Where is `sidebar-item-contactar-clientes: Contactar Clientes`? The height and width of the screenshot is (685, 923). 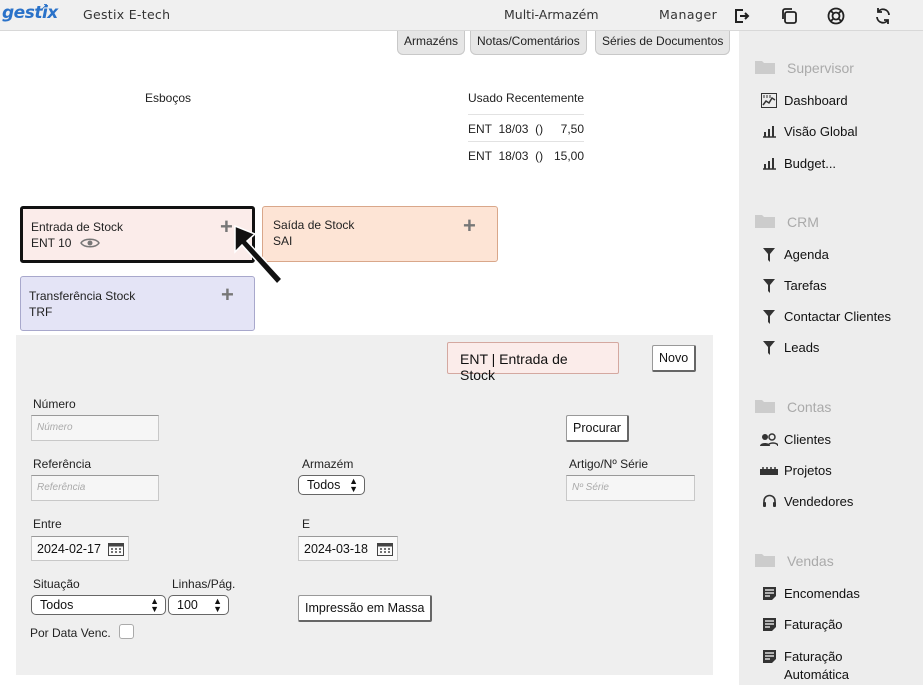
sidebar-item-contactar-clientes: Contactar Clientes is located at coordinates (825, 316).